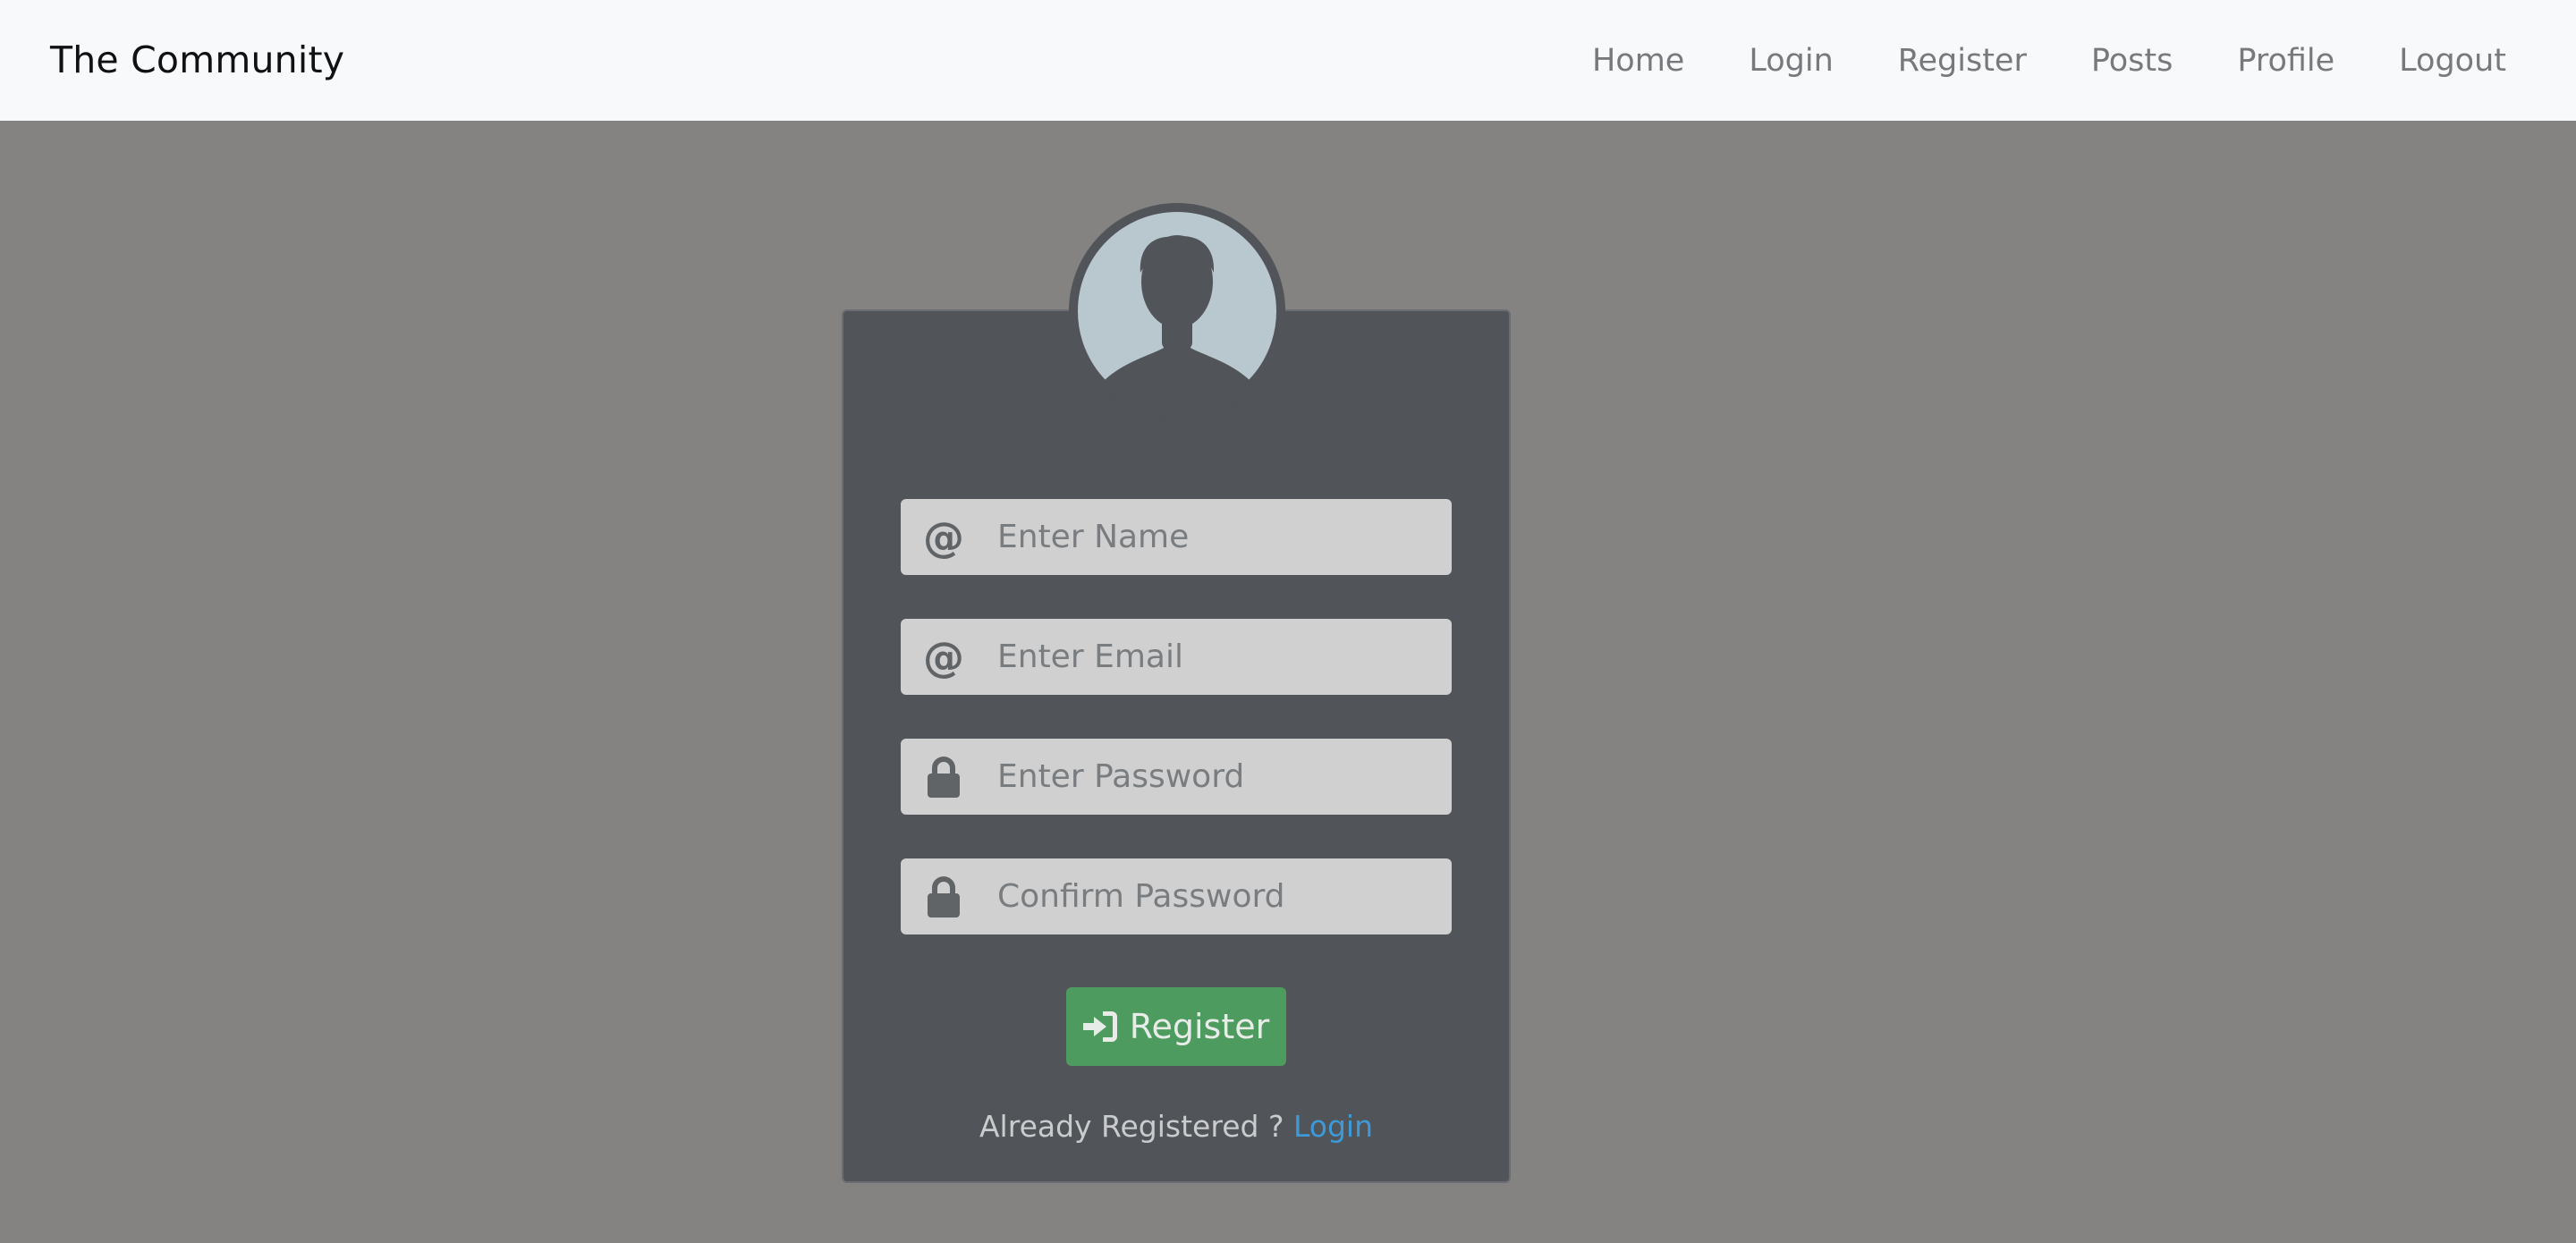 The width and height of the screenshot is (2576, 1243). I want to click on password-field, so click(1176, 777).